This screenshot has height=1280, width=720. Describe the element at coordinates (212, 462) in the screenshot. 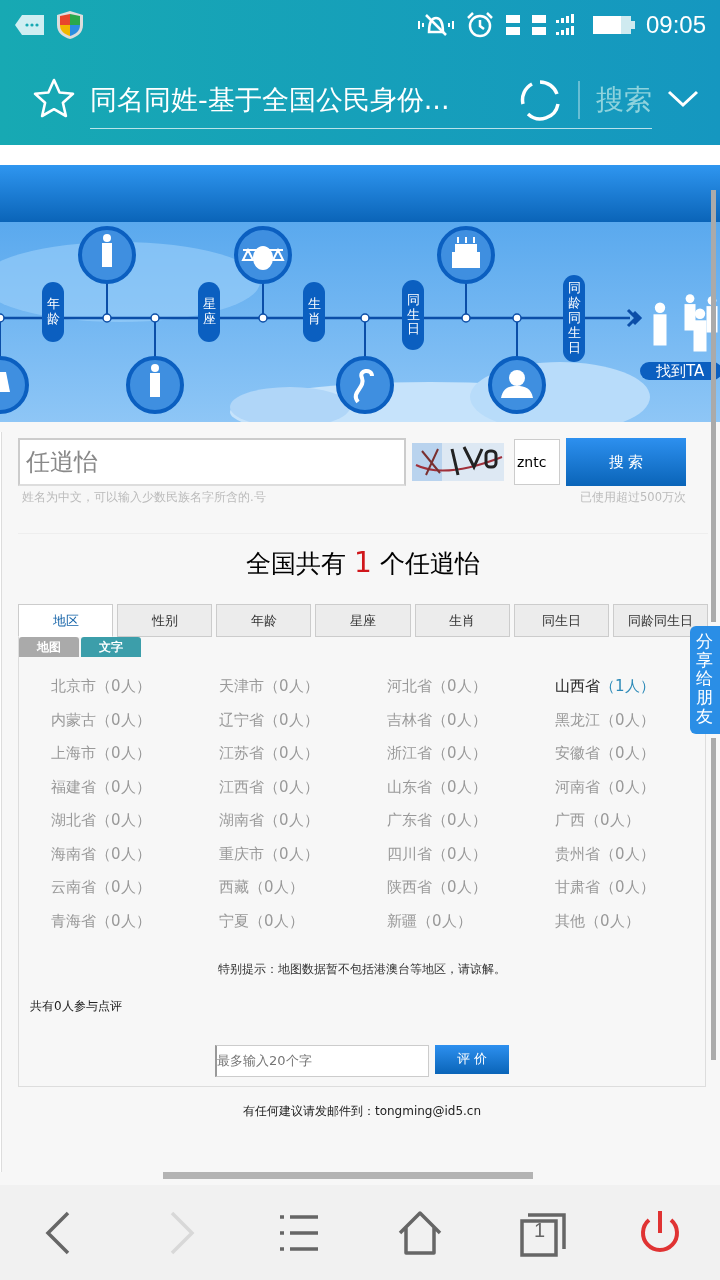

I see `name-field: 任逍怡` at that location.